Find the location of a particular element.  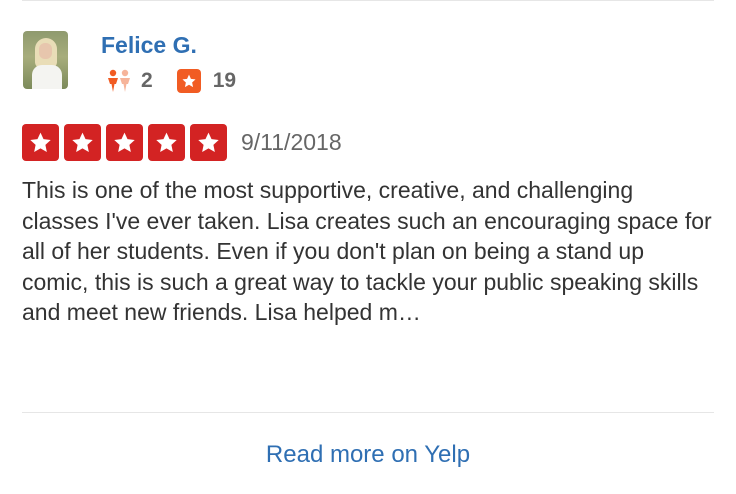

friends-count: 2 is located at coordinates (147, 80).